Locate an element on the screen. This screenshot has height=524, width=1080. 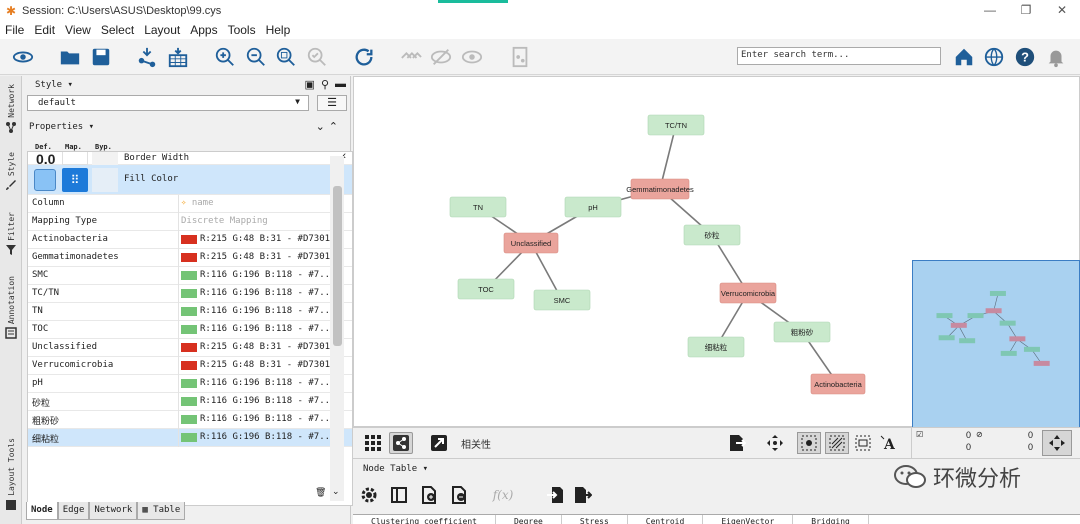
maximize-icon: ❐ is located at coordinates (1026, 10).